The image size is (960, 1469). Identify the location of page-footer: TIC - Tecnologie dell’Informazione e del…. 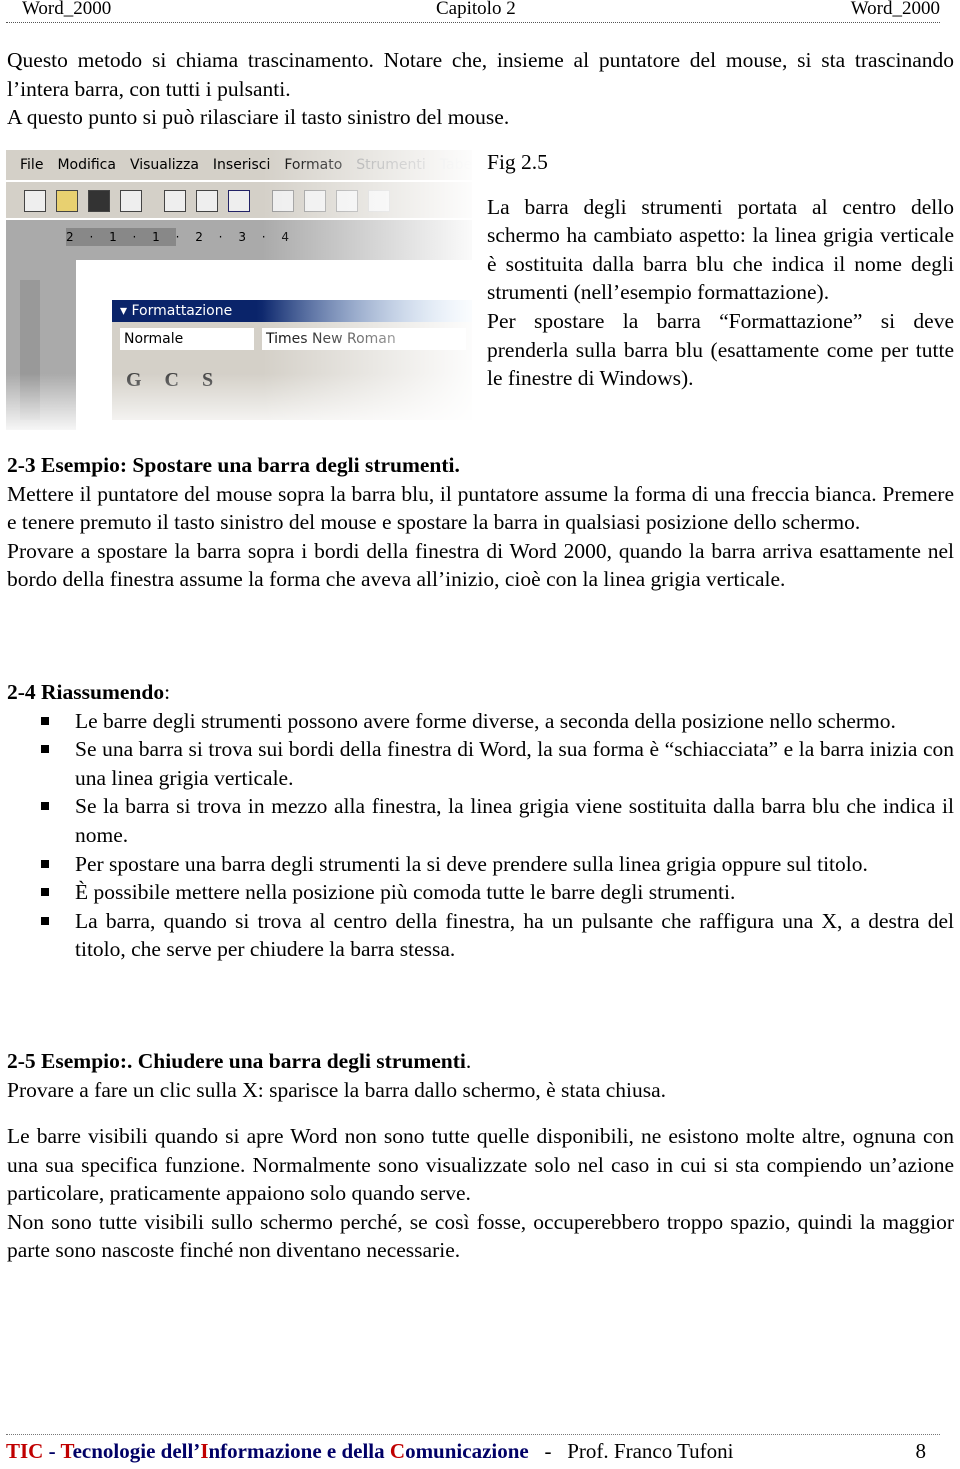
(473, 1449).